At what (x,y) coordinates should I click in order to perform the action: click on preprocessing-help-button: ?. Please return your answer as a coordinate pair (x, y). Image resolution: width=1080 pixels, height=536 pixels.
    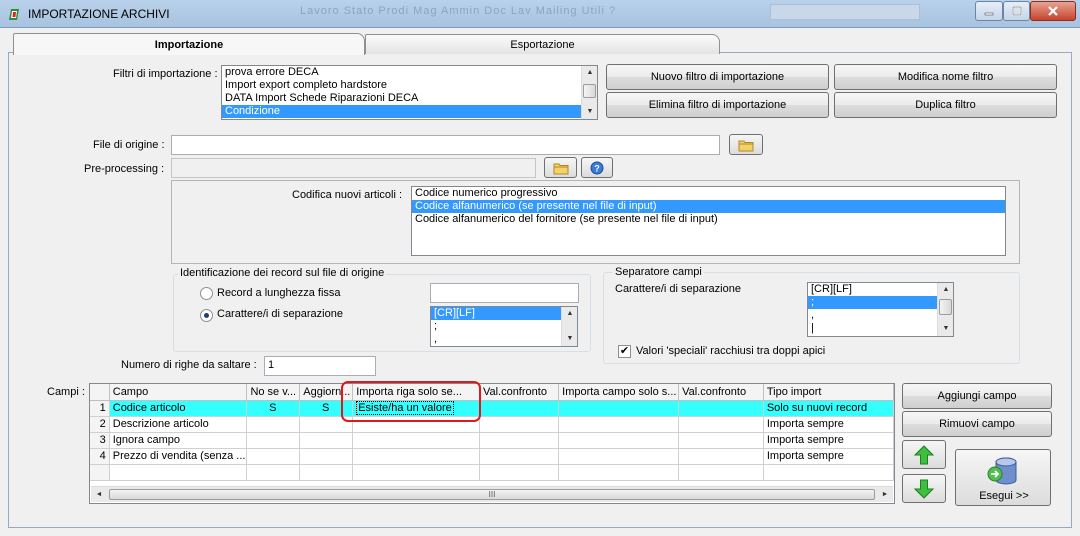
    Looking at the image, I should click on (597, 167).